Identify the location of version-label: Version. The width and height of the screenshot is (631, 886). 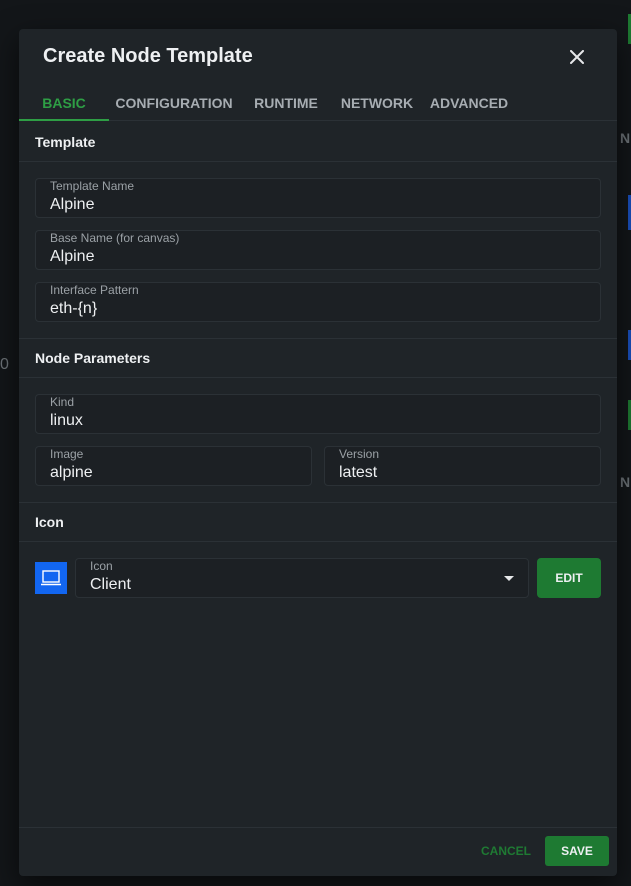
(359, 454).